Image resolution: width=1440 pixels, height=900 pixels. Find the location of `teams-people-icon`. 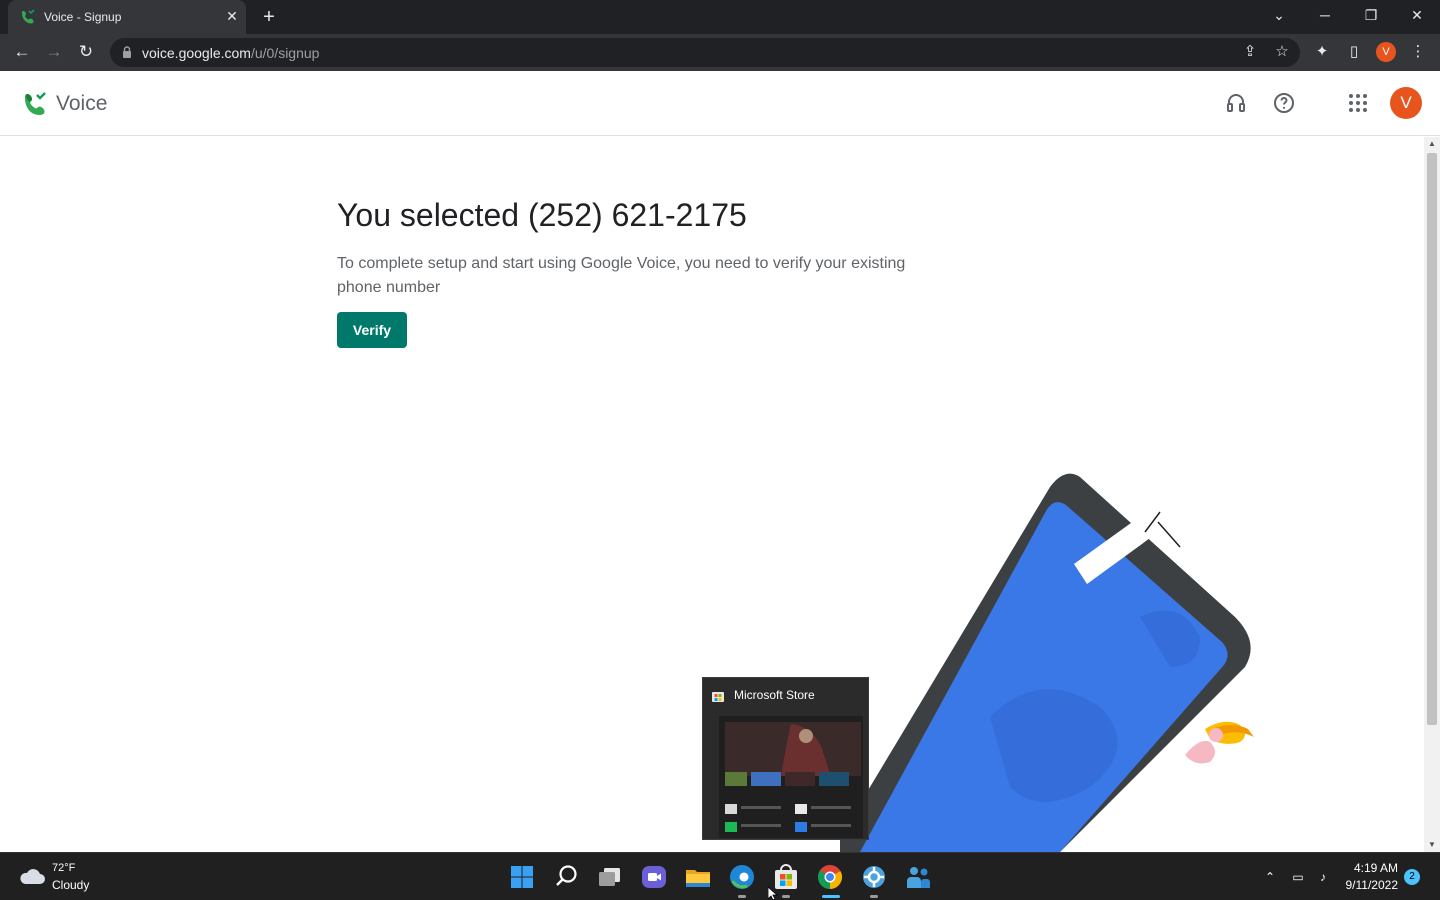

teams-people-icon is located at coordinates (918, 877).